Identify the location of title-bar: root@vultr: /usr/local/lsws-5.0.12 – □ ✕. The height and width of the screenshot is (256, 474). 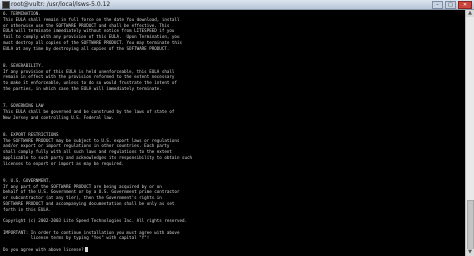
(237, 5).